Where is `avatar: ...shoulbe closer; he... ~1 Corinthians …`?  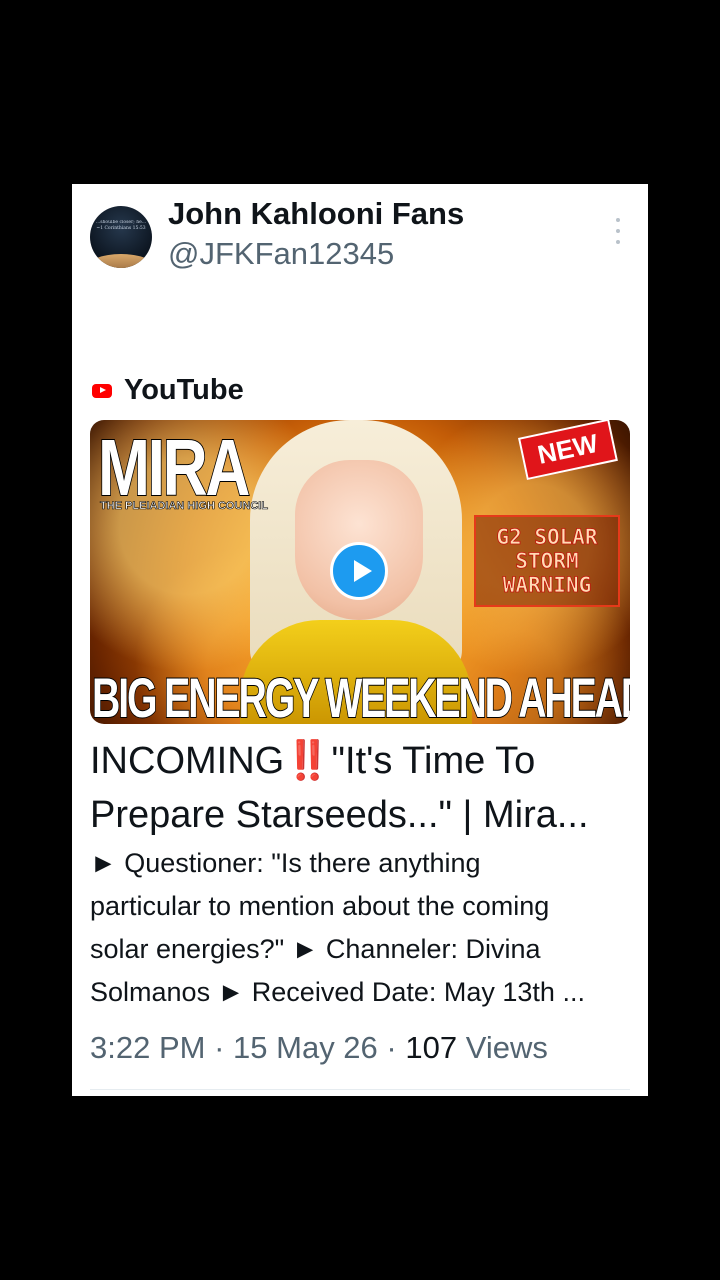 avatar: ...shoulbe closer; he... ~1 Corinthians … is located at coordinates (121, 237).